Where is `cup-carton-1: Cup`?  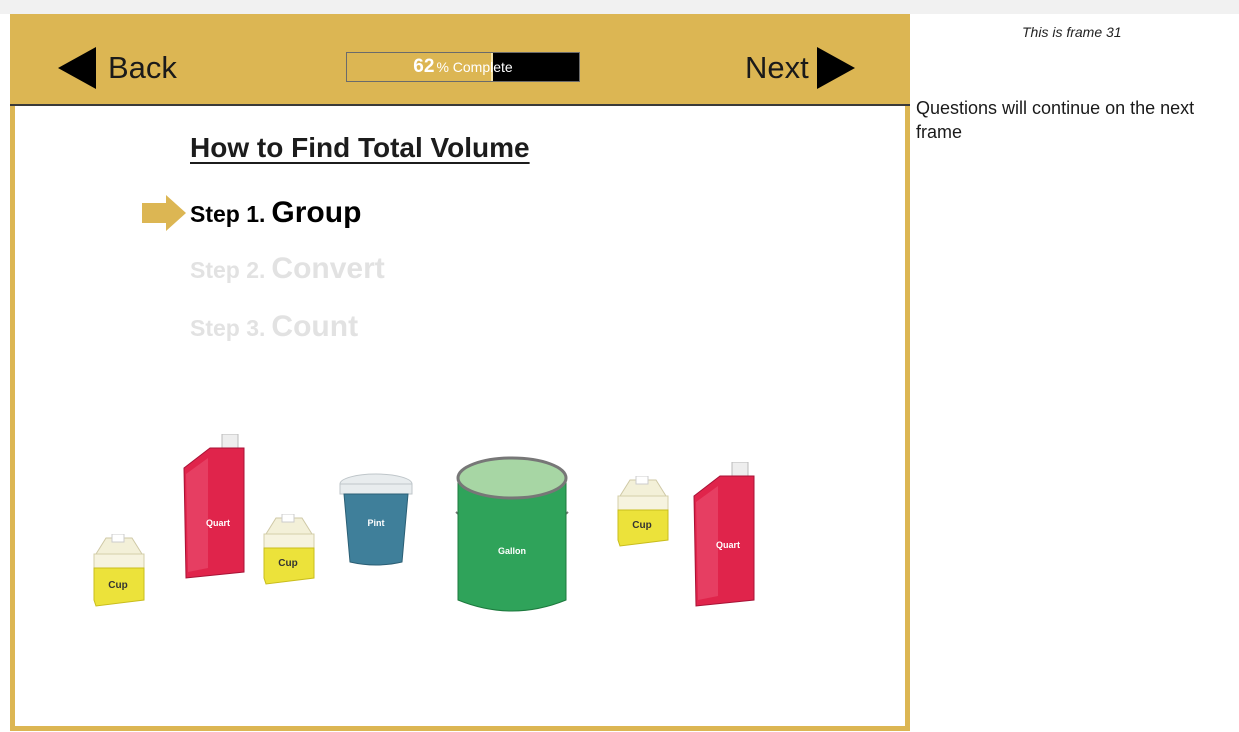 cup-carton-1: Cup is located at coordinates (119, 570).